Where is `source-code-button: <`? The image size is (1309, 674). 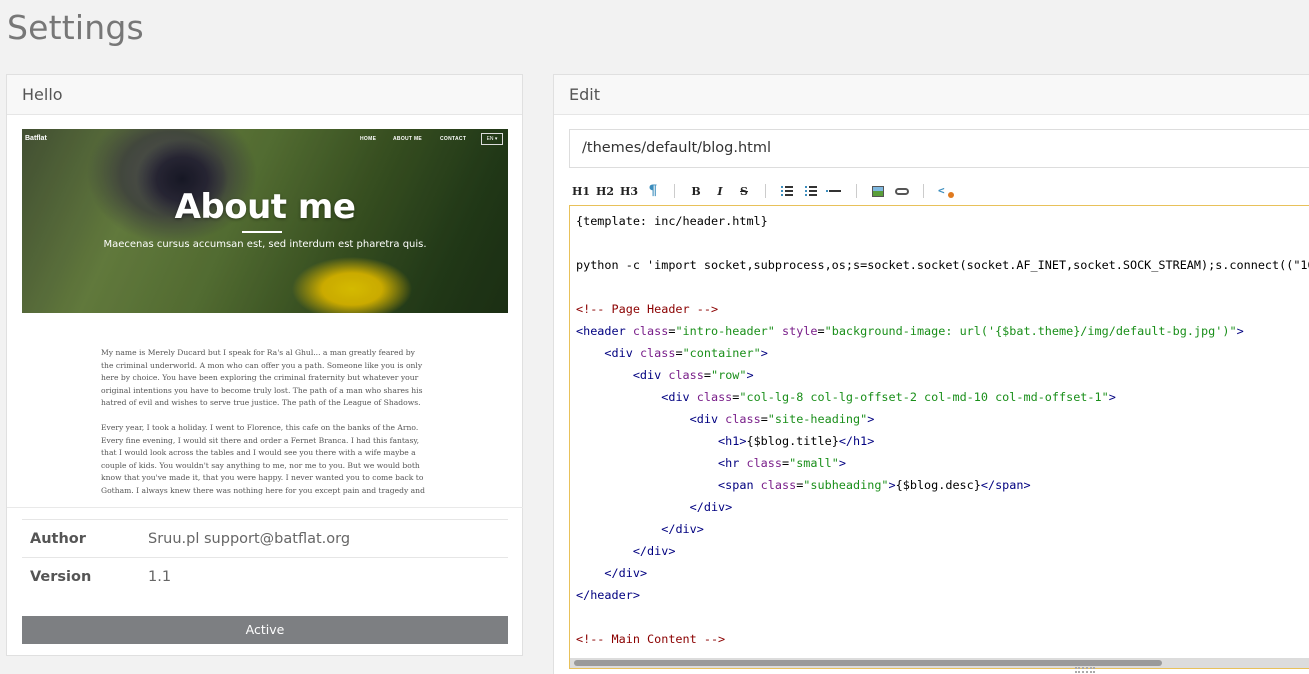
source-code-button: < is located at coordinates (945, 191).